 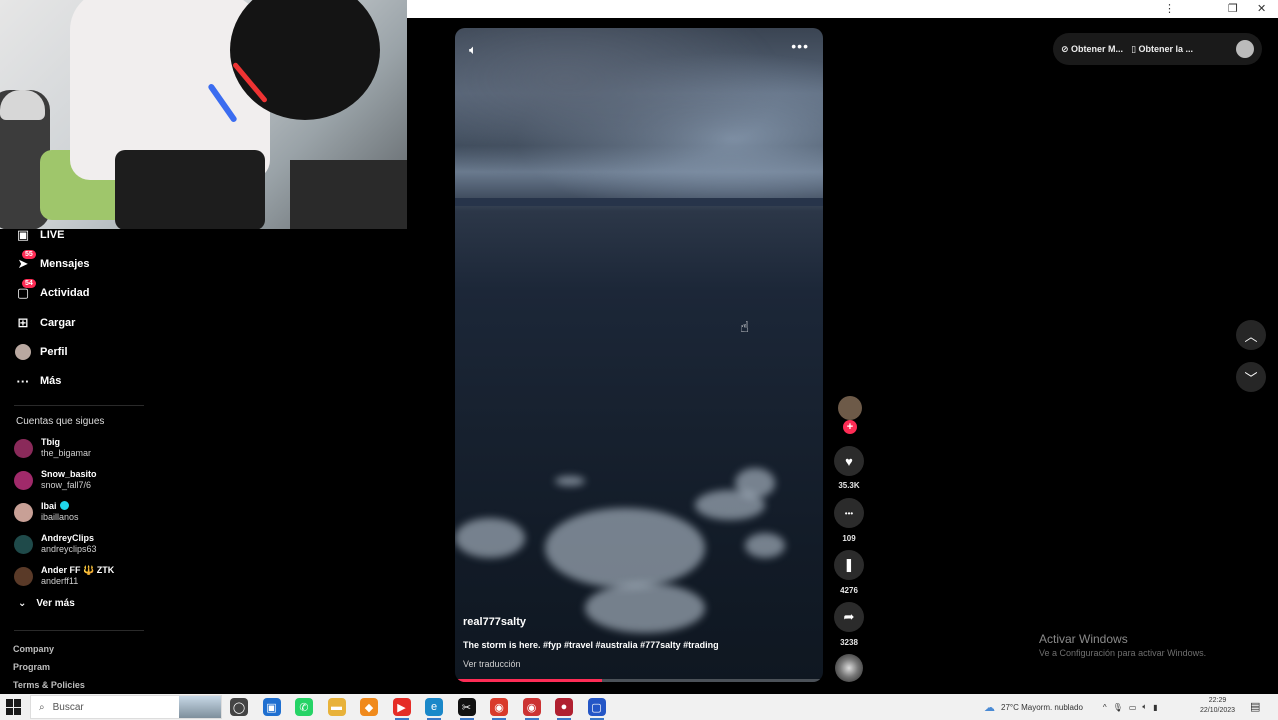 I want to click on taskbar-search: ⌕ Buscar, so click(x=126, y=707).